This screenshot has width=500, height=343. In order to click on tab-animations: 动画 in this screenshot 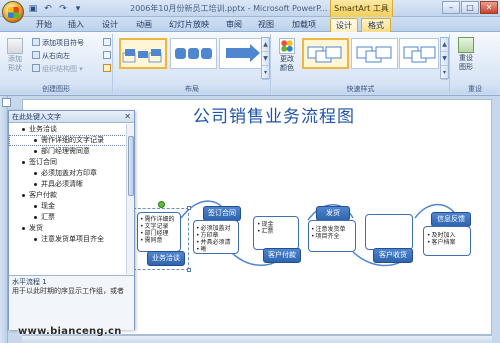, I will do `click(144, 25)`.